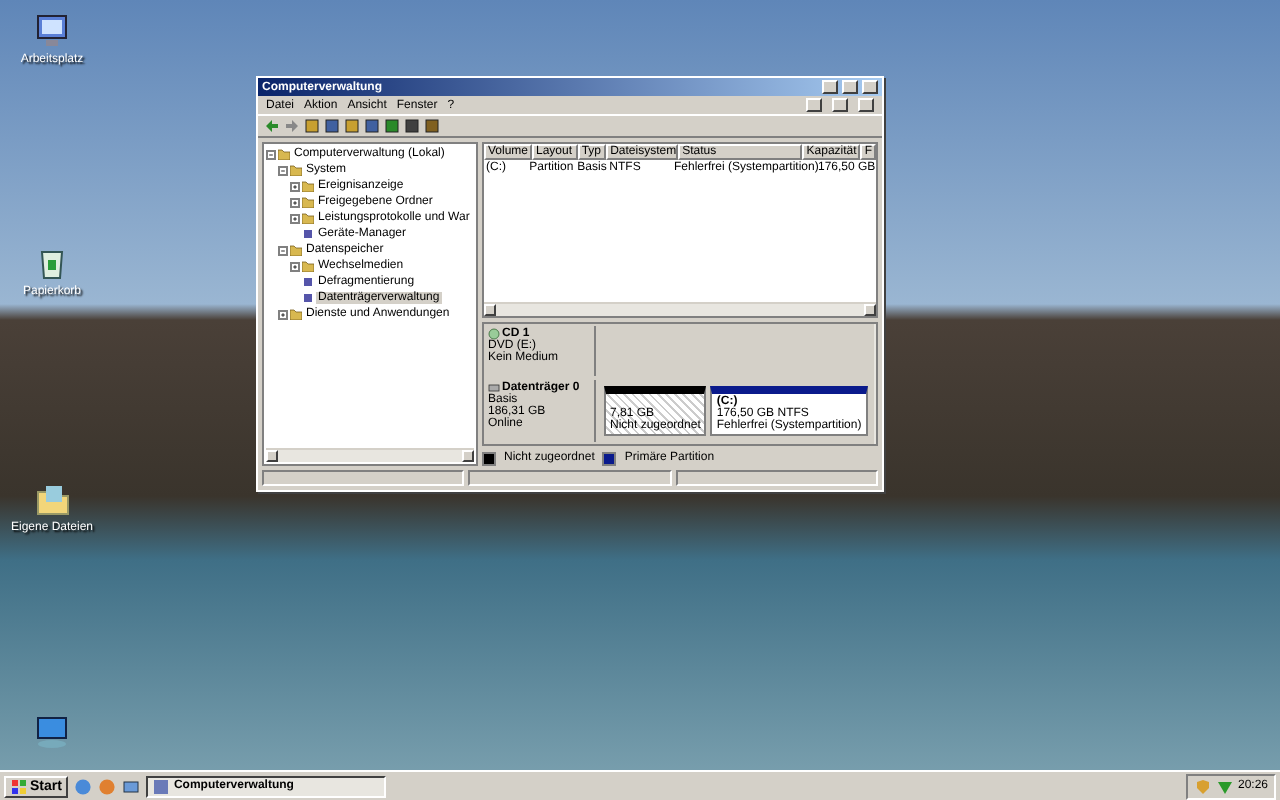 The height and width of the screenshot is (800, 1280). I want to click on disk-drive-icon, so click(494, 388).